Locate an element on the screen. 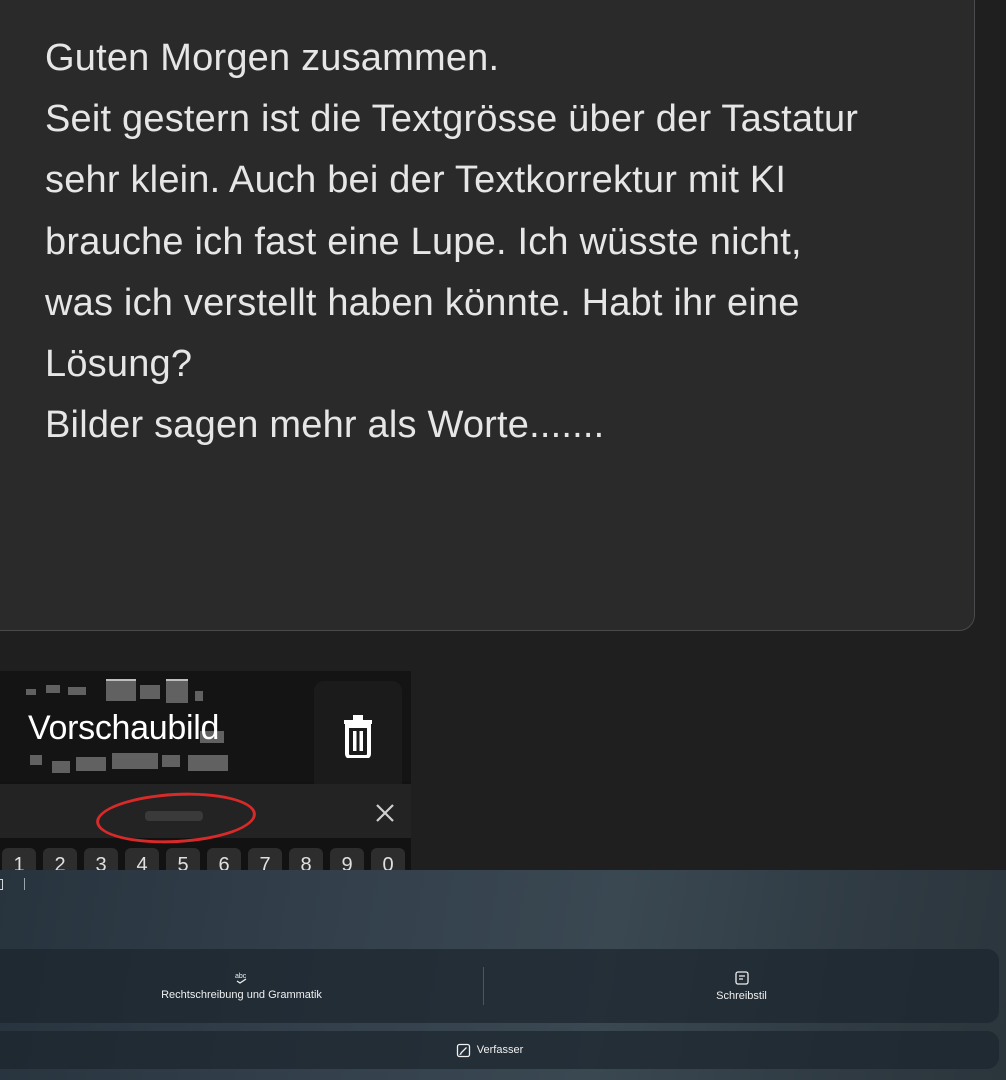 The width and height of the screenshot is (1006, 1080). key: 8 is located at coordinates (306, 859).